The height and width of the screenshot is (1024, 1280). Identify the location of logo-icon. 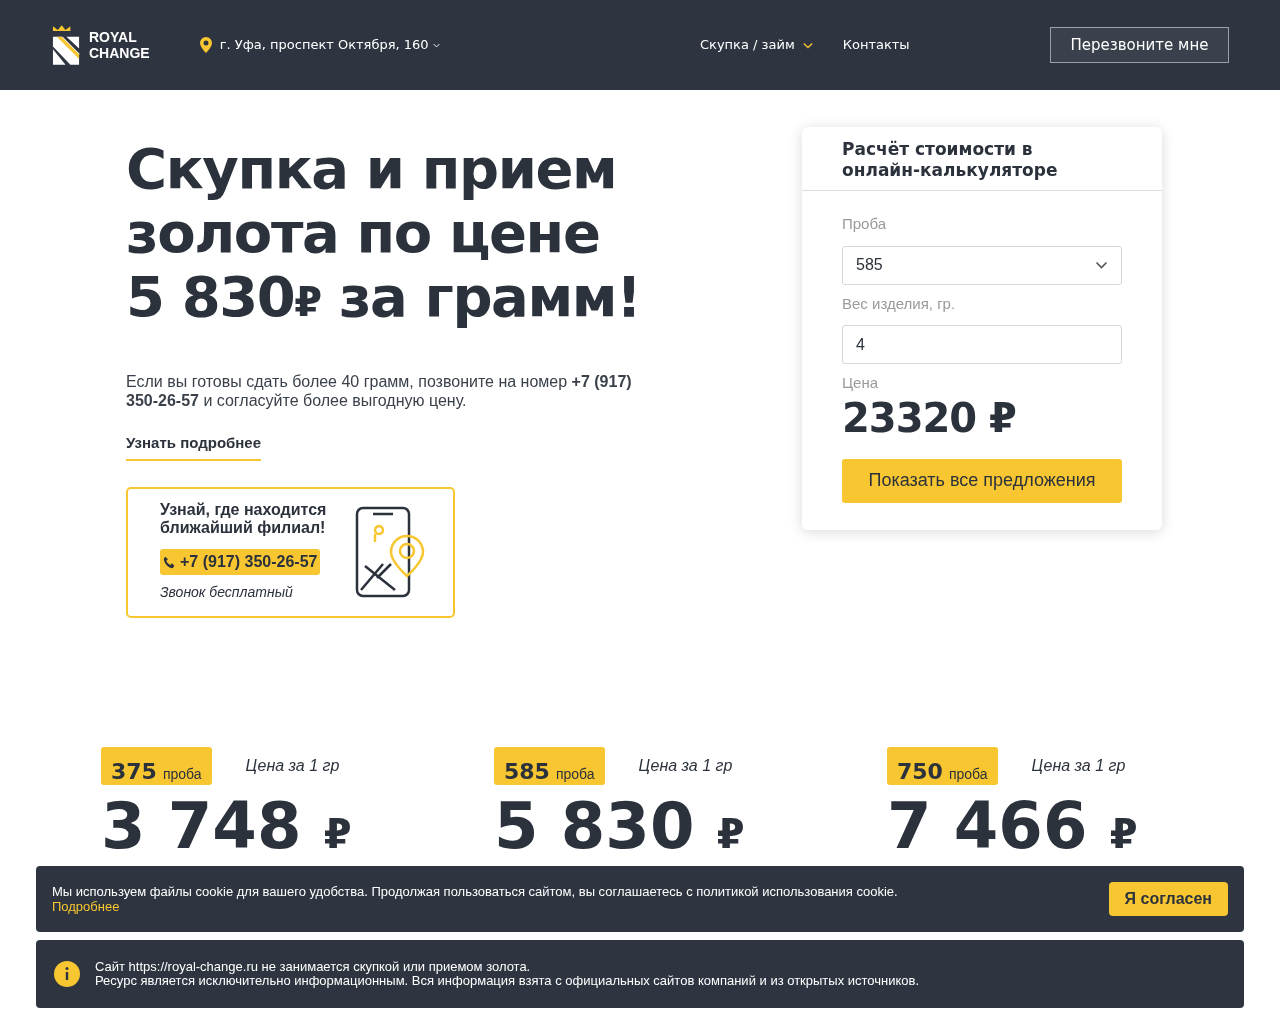
(66, 45).